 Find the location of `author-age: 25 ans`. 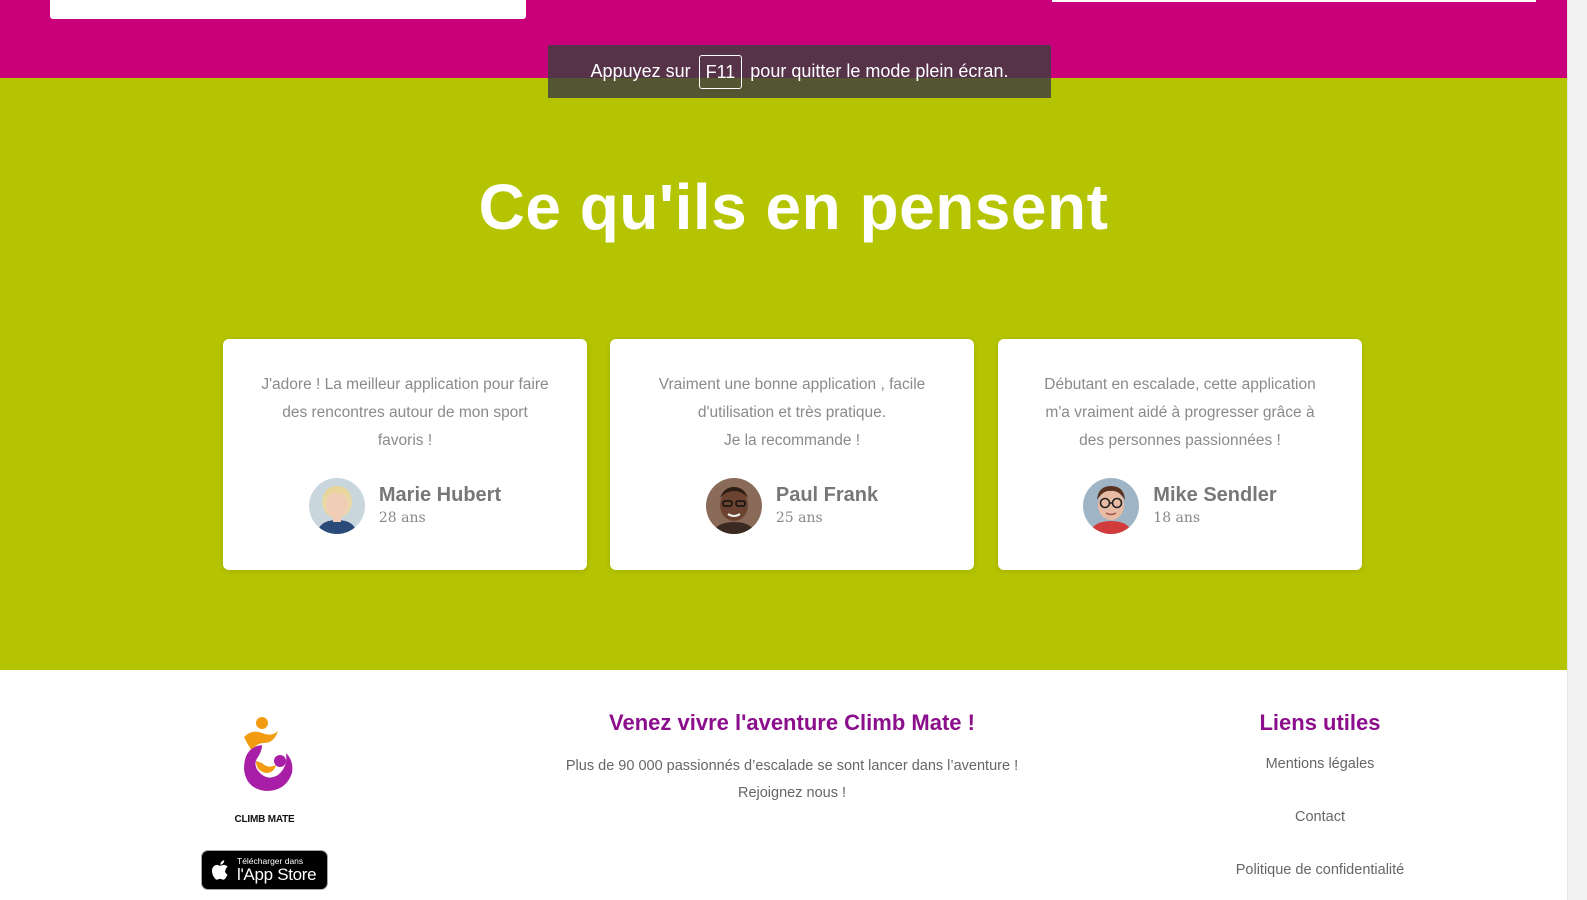

author-age: 25 ans is located at coordinates (799, 518).